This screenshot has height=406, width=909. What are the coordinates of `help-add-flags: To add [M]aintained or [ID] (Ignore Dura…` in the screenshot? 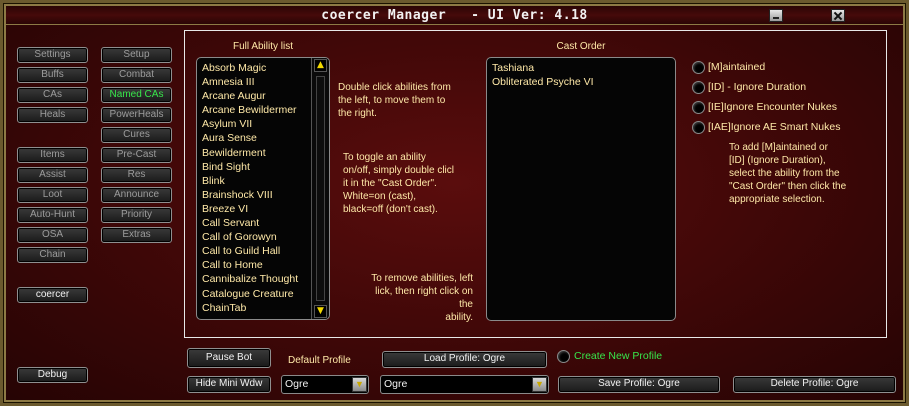 It's located at (788, 173).